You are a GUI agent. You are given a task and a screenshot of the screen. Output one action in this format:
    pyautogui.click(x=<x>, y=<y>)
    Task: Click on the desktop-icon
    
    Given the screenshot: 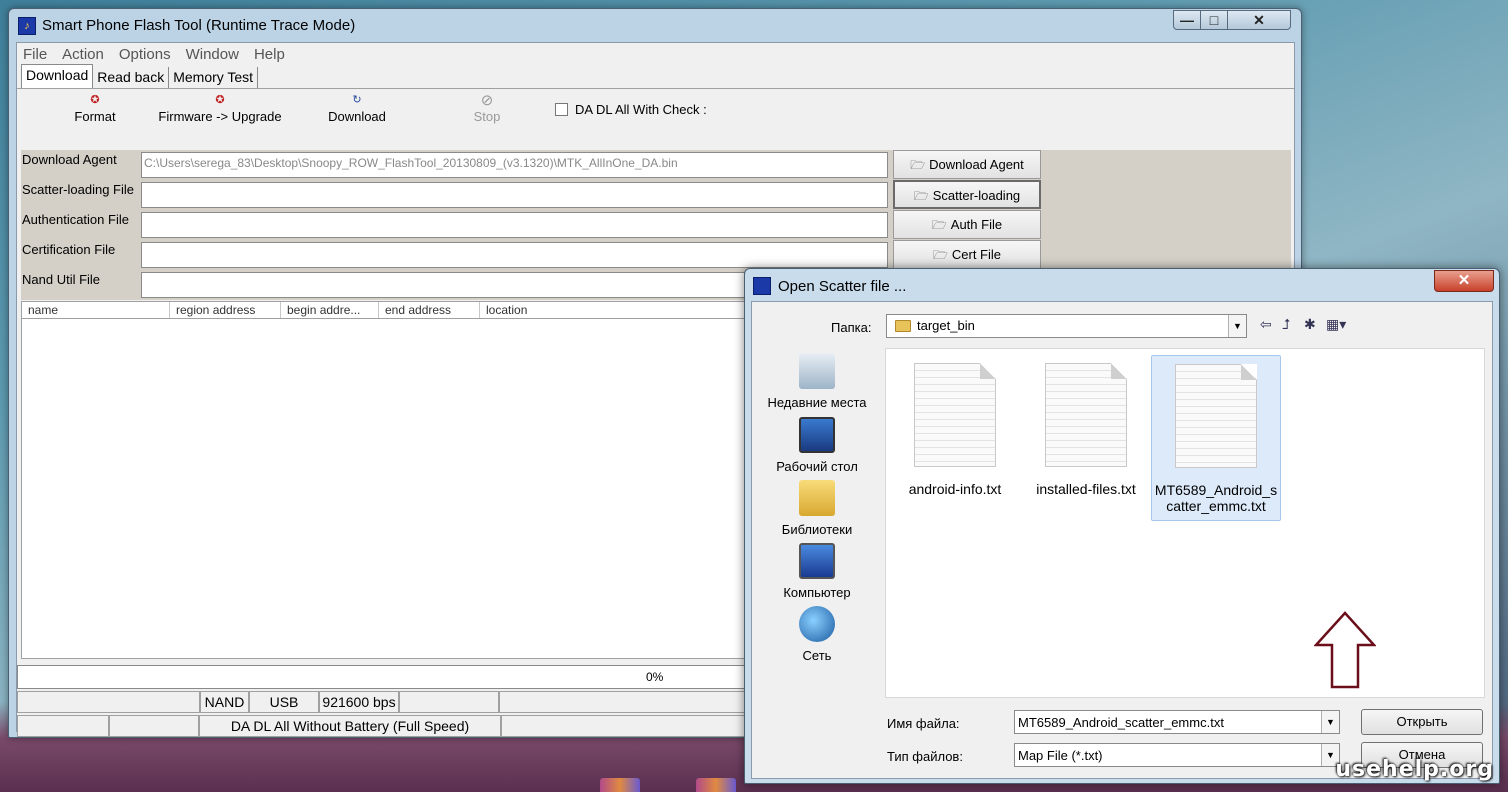 What is the action you would take?
    pyautogui.click(x=817, y=435)
    